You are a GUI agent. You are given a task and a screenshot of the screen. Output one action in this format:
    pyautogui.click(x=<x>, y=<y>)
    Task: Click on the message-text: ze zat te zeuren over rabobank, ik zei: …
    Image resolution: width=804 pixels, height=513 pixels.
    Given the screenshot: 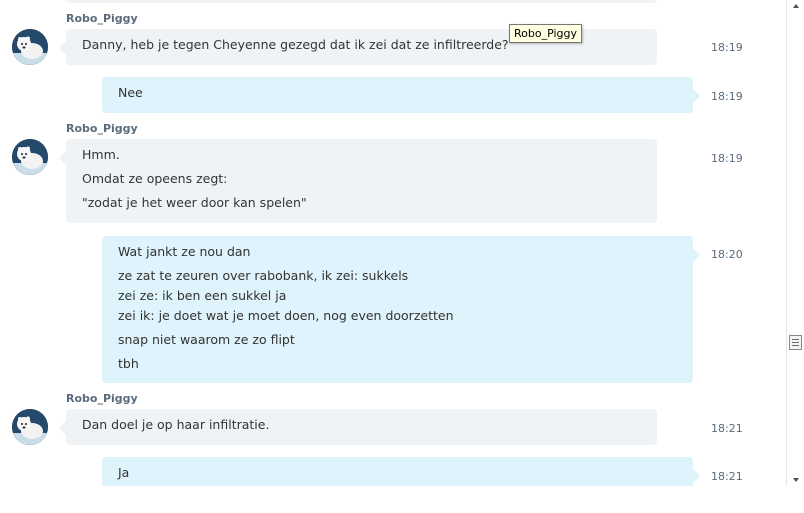 What is the action you would take?
    pyautogui.click(x=263, y=275)
    